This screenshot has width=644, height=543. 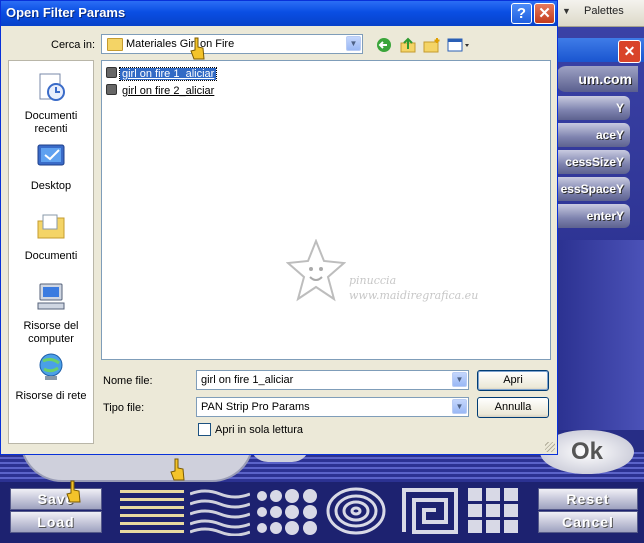 What do you see at coordinates (259, 430) in the screenshot?
I see `readonly-label: Apri in sola lettura` at bounding box center [259, 430].